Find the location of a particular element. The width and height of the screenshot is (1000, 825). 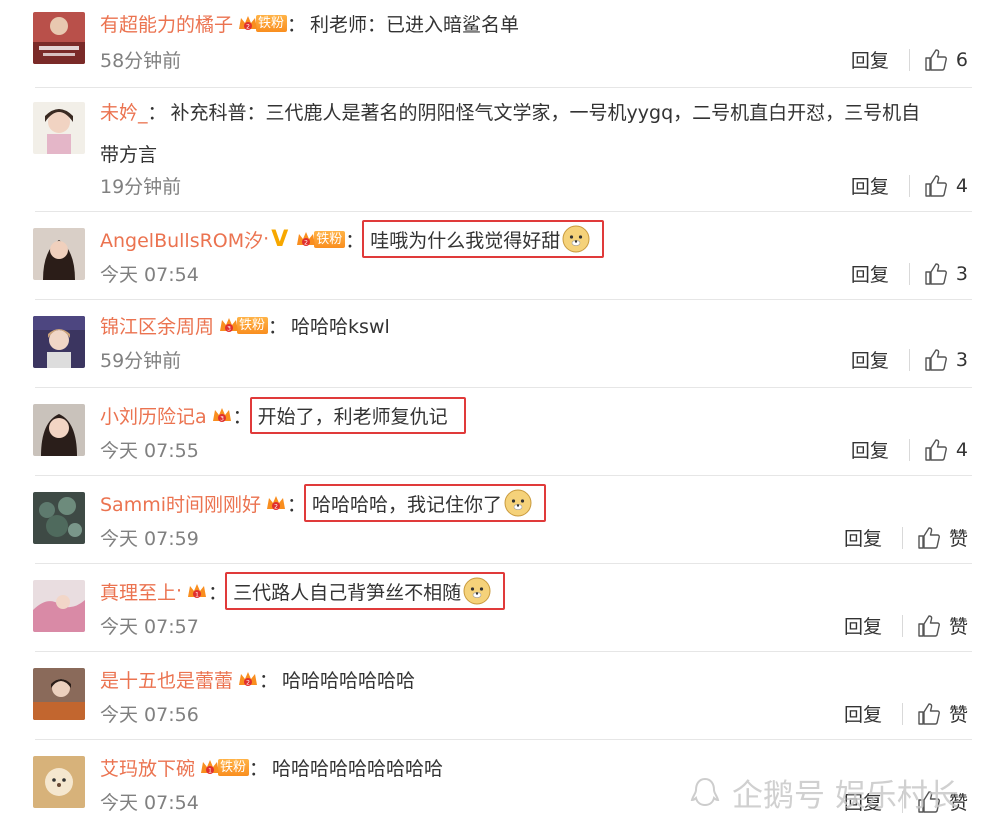

username: AngelBullsROM汐 is located at coordinates (181, 239).